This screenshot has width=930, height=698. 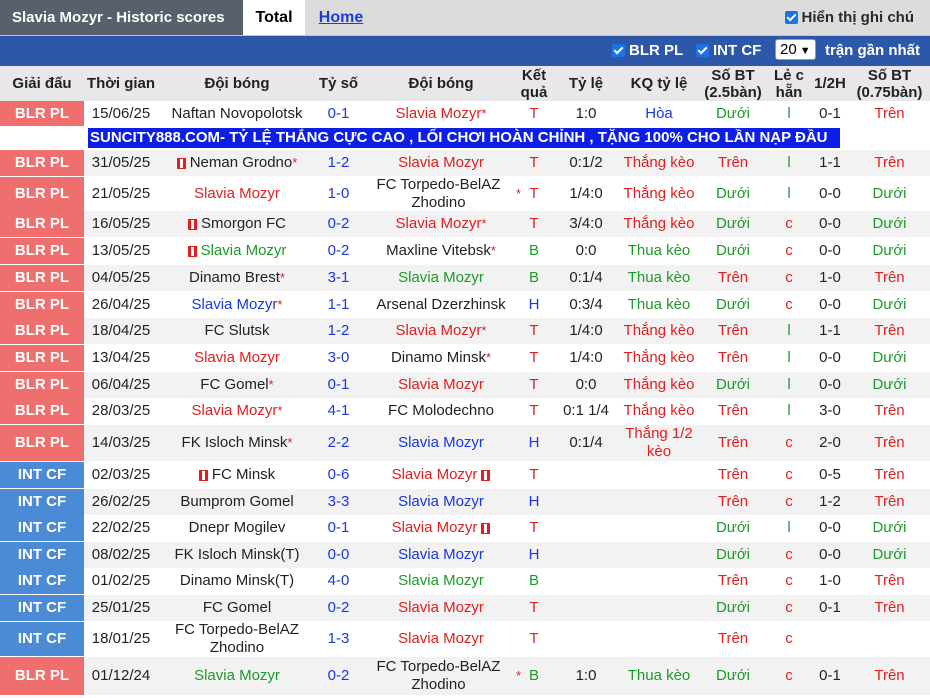 What do you see at coordinates (441, 305) in the screenshot?
I see `cell-away: Arsenal Dzerzhinsk` at bounding box center [441, 305].